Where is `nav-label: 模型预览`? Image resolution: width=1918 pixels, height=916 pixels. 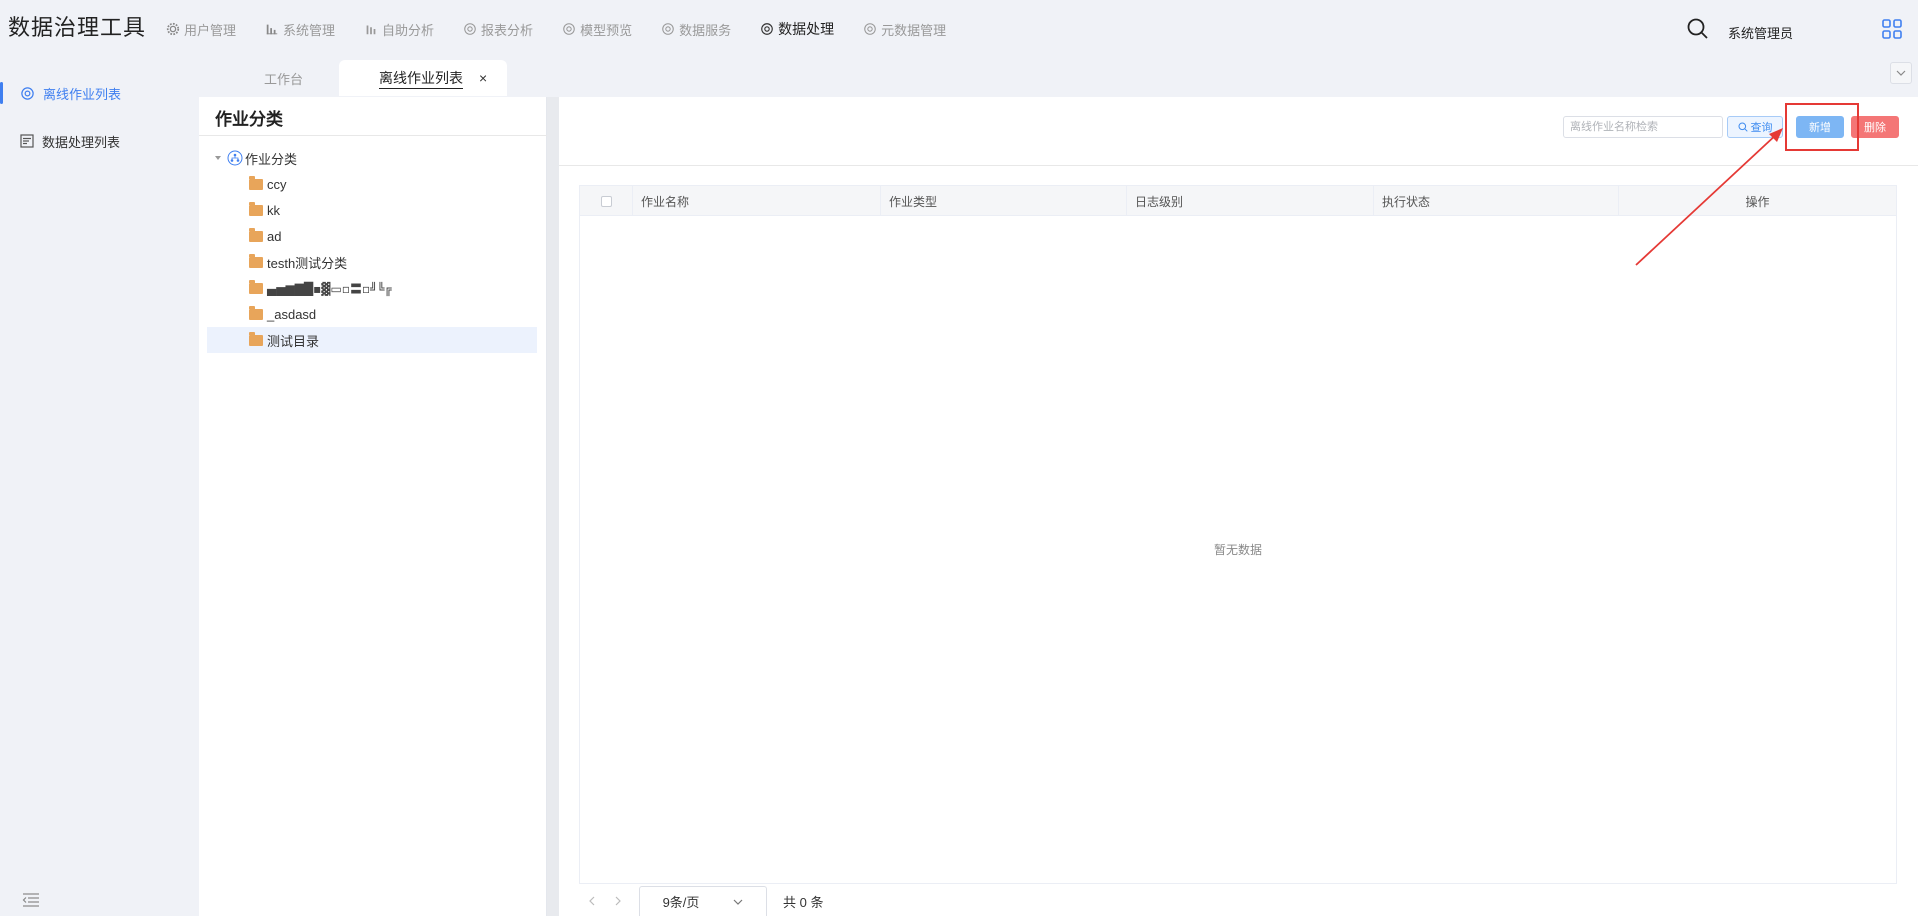 nav-label: 模型预览 is located at coordinates (606, 30).